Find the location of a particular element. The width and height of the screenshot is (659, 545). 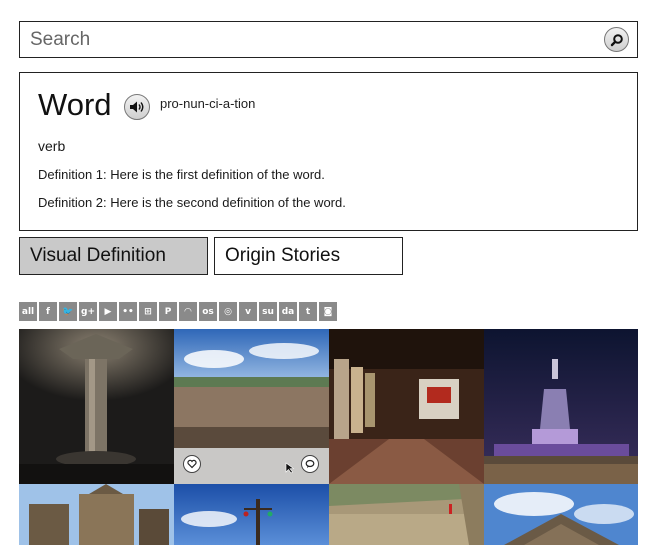

pinterest-icon: P is located at coordinates (168, 311).